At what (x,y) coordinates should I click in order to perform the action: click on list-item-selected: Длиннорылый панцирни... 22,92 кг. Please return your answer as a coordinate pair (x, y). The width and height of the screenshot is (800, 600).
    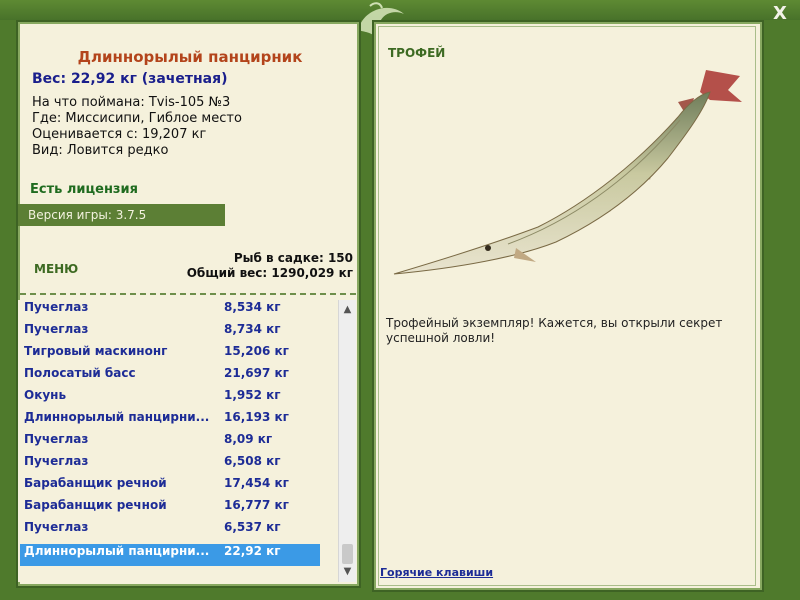
    Looking at the image, I should click on (170, 555).